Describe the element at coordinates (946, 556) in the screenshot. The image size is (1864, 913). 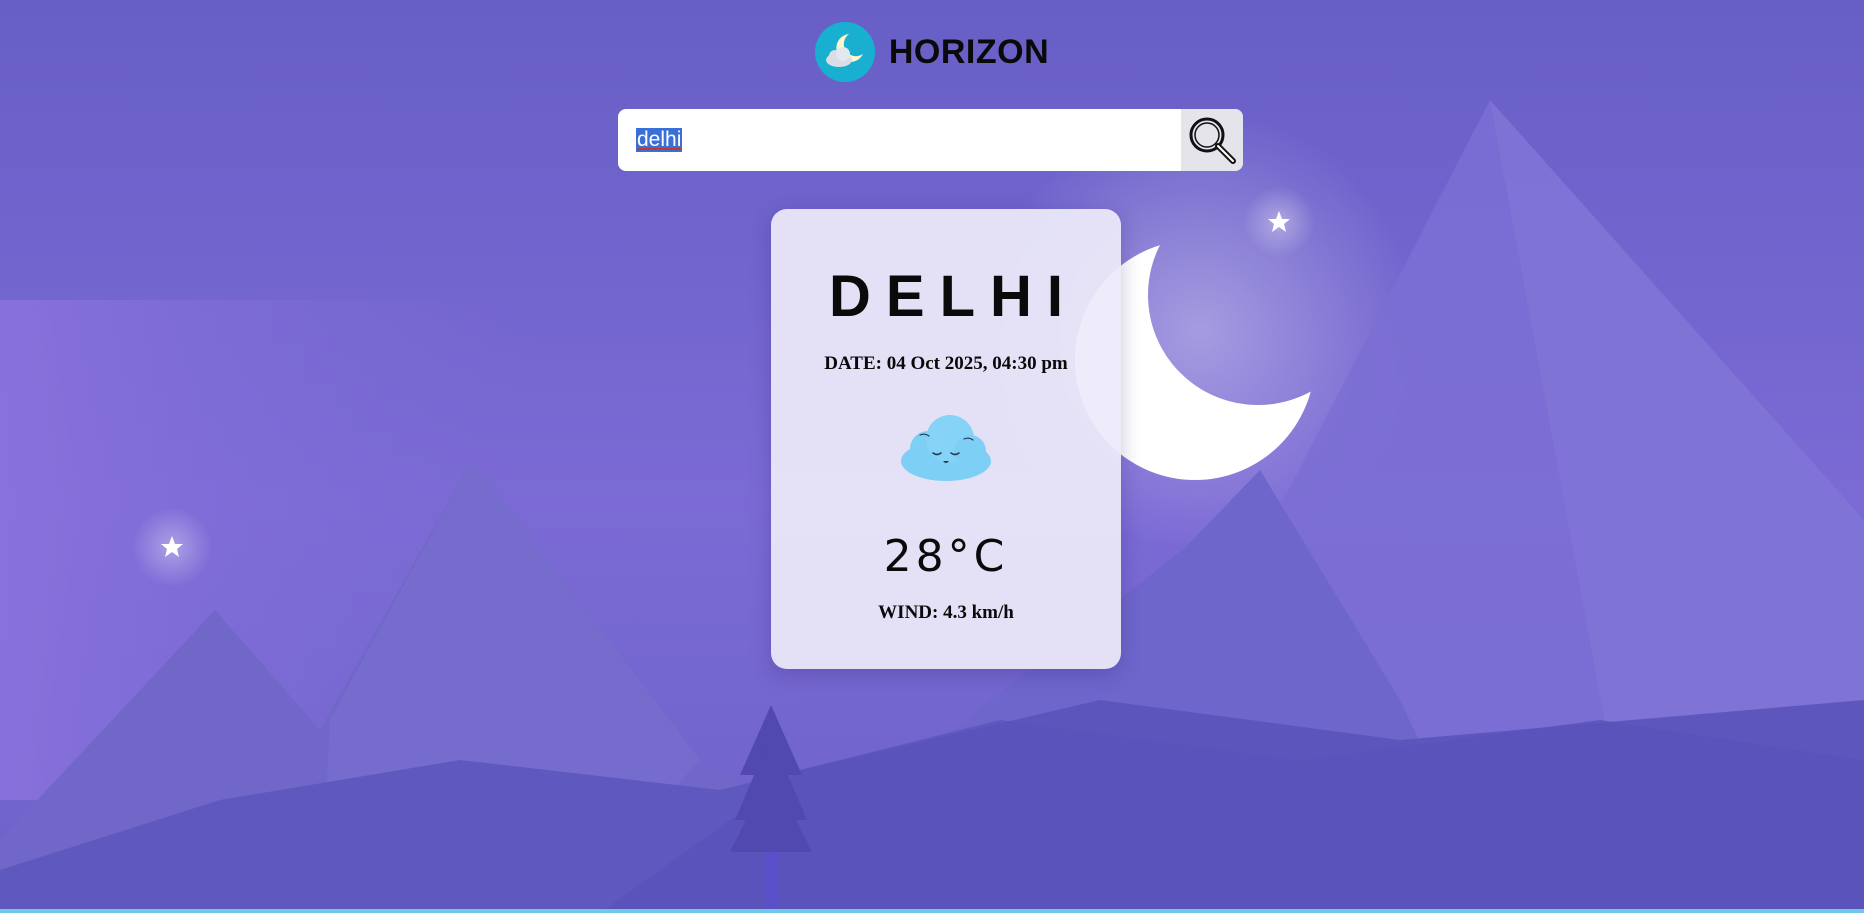
I see `temperature-value: 28°C` at that location.